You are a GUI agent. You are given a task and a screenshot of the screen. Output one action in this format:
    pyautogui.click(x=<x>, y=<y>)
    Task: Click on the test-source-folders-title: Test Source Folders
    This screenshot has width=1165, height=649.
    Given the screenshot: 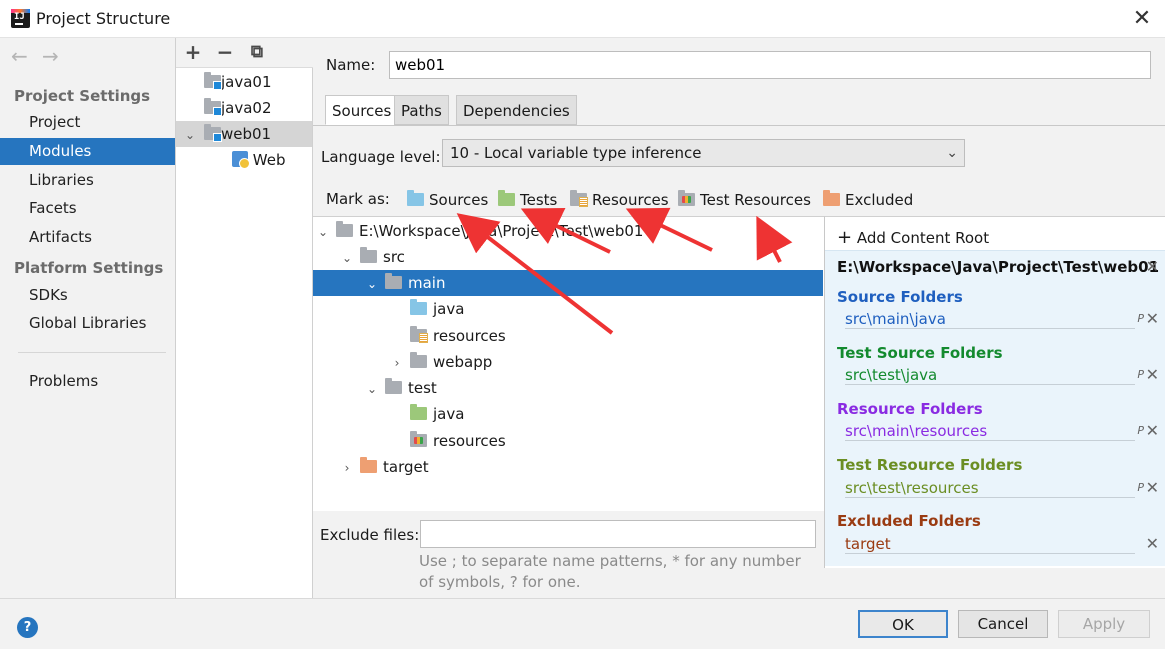 What is the action you would take?
    pyautogui.click(x=920, y=353)
    